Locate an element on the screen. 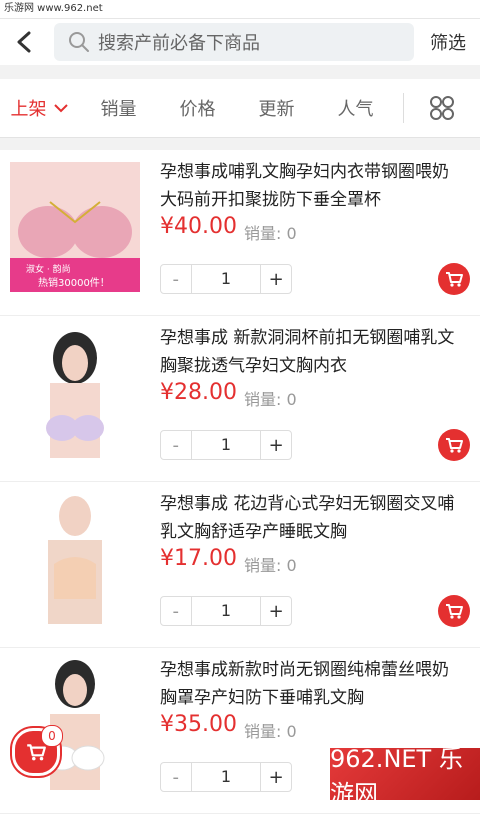 The width and height of the screenshot is (480, 814). floating-cart-button: 0 is located at coordinates (37, 750).